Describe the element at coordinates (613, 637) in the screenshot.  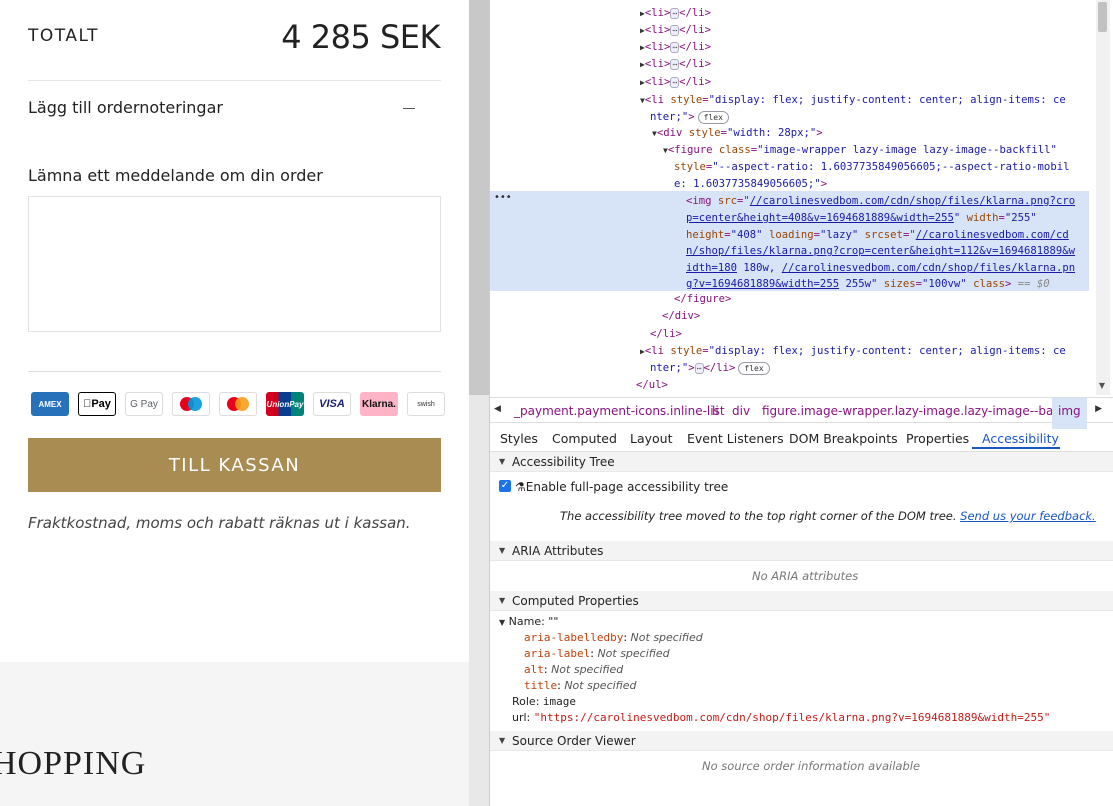
I see `prop-aria-labelledby: aria-labelledby: Not specified` at that location.